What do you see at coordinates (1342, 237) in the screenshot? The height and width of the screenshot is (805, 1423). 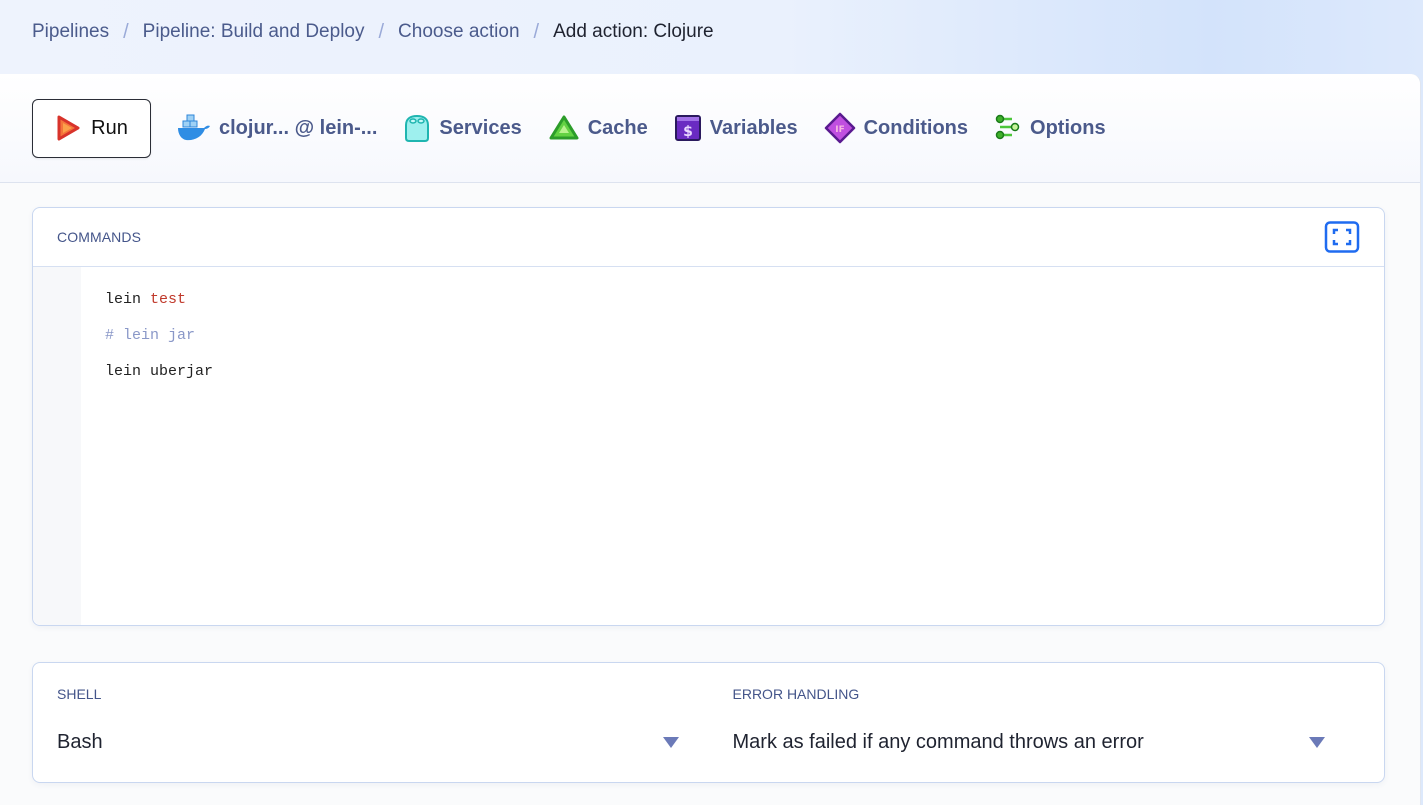 I see `fullscreen-icon` at bounding box center [1342, 237].